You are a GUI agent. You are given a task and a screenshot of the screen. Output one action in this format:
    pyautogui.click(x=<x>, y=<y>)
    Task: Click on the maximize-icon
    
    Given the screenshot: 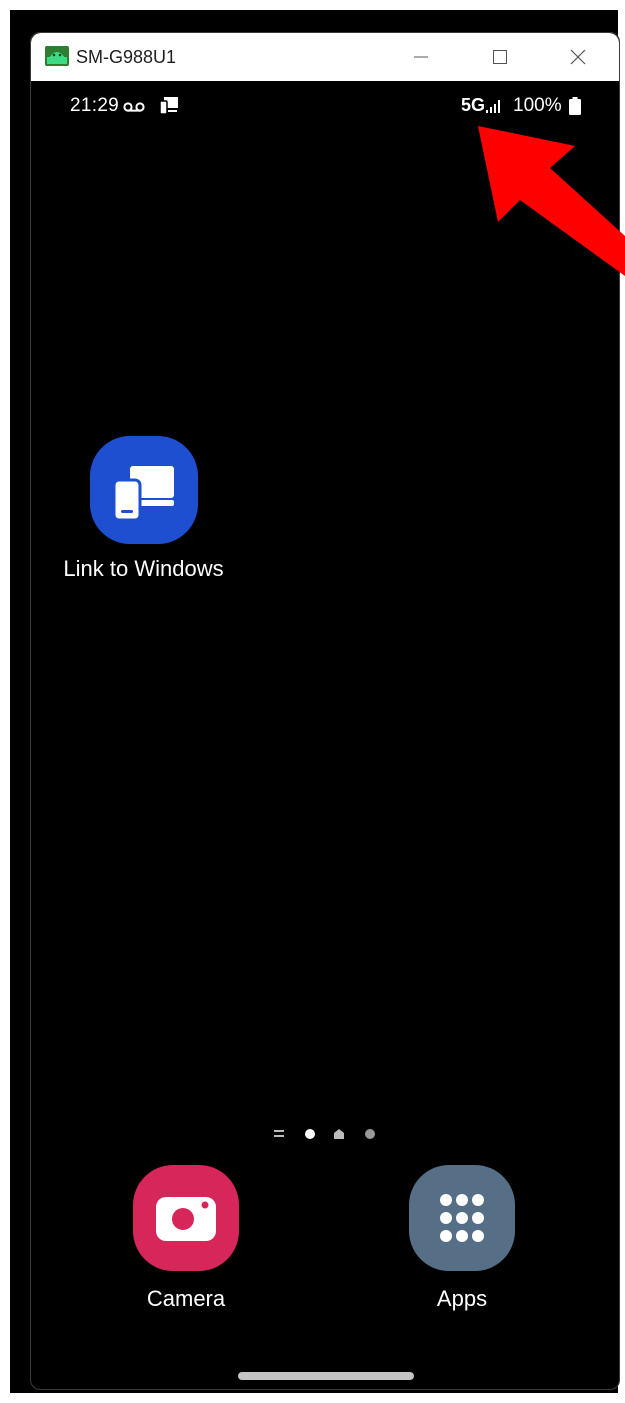 What is the action you would take?
    pyautogui.click(x=500, y=57)
    